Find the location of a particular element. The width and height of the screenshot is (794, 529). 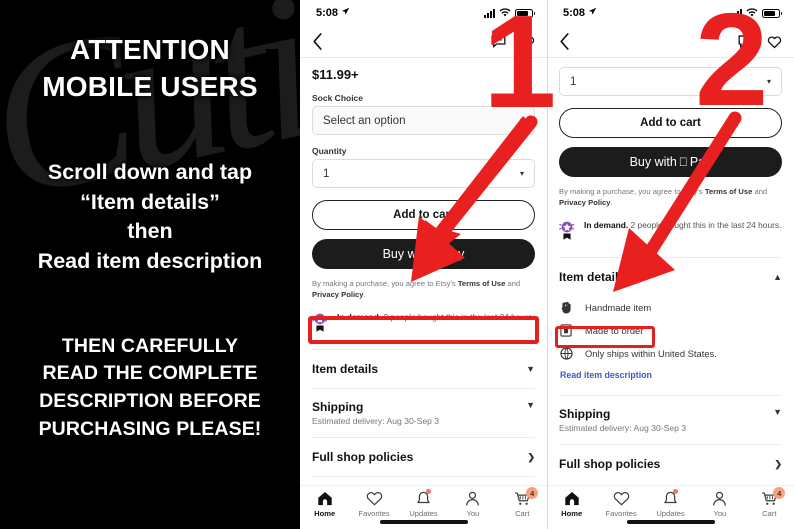

promo-heading-line-1: ATTENTION is located at coordinates (150, 49).